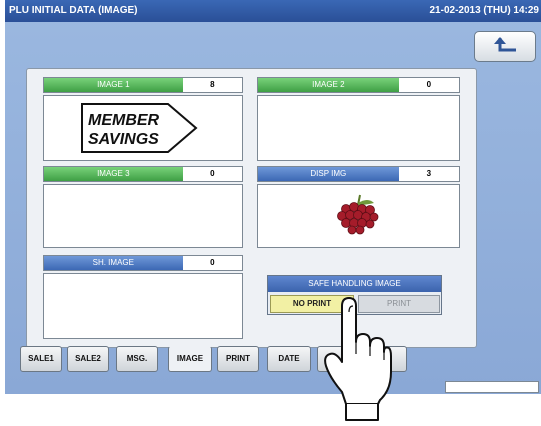  Describe the element at coordinates (123, 139) in the screenshot. I see `member-text-line2: SAVINGS` at that location.